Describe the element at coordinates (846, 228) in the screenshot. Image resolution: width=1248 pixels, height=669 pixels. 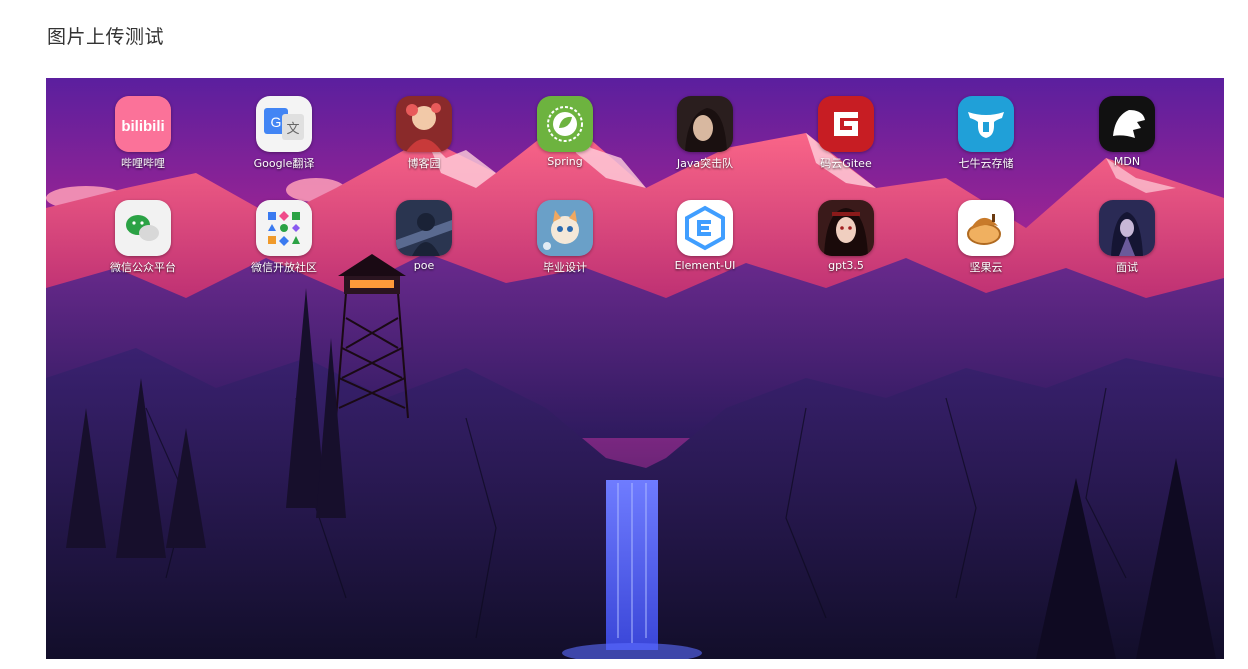
I see `gpt-avatar-icon` at that location.